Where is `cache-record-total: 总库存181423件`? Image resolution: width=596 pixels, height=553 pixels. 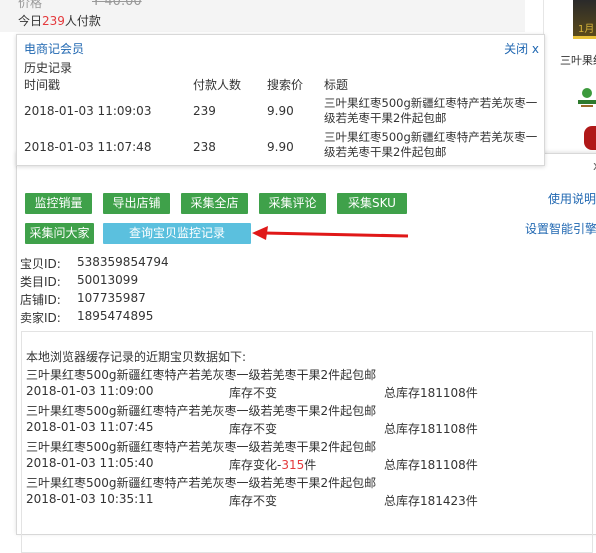 cache-record-total: 总库存181423件 is located at coordinates (431, 501).